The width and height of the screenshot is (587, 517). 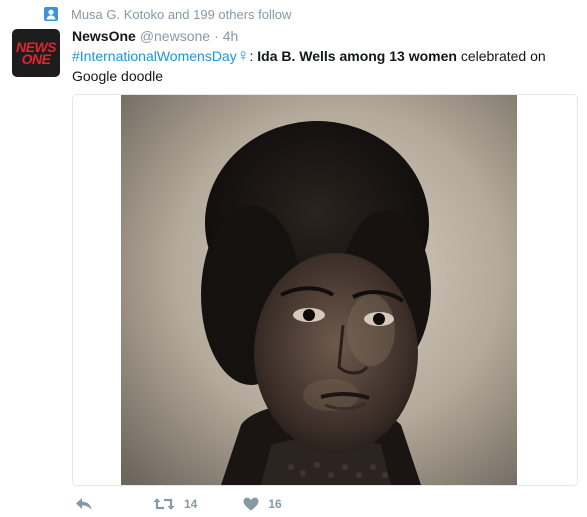 I want to click on social-context-text: Musa G. Kotoko and 199 others follow, so click(x=181, y=14).